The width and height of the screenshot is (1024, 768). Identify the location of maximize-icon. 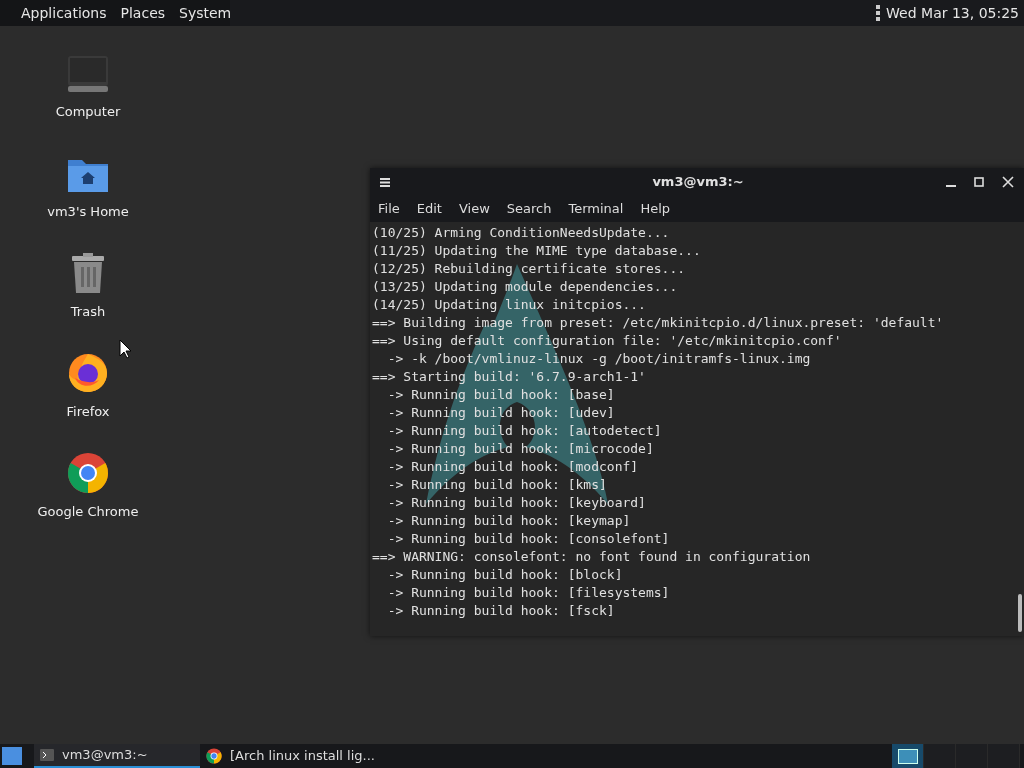
(979, 182).